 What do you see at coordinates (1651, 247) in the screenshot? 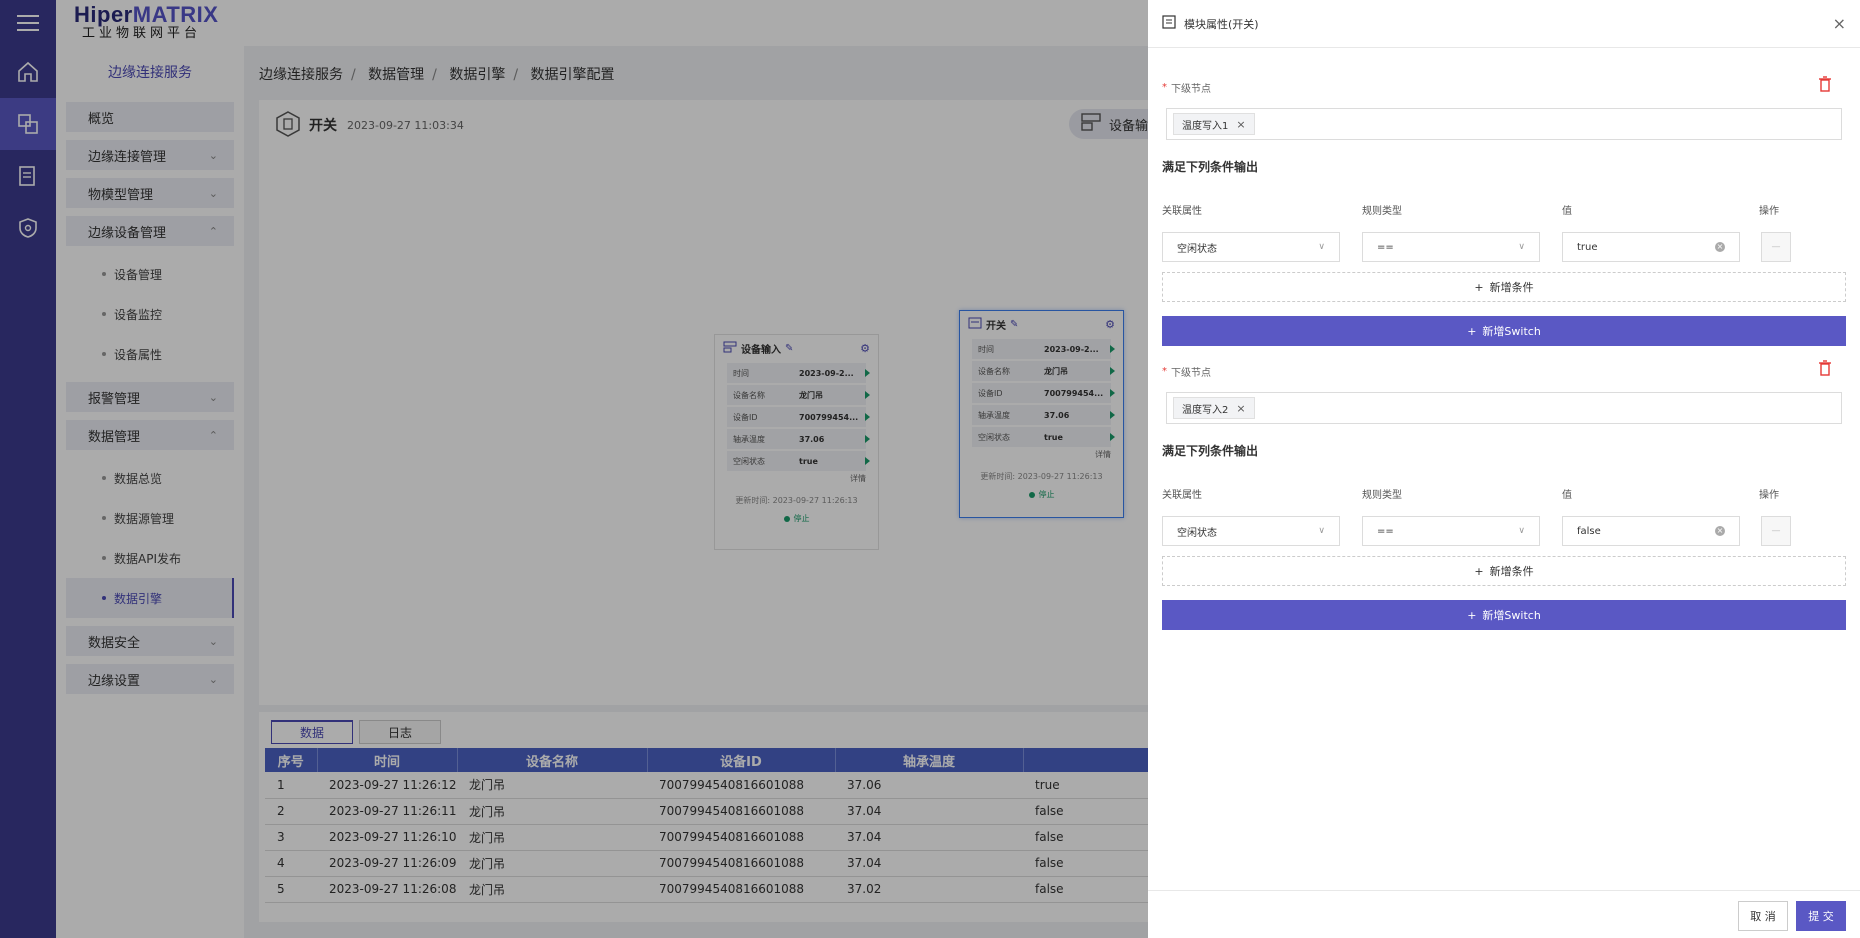
I see `value-input: true ×` at bounding box center [1651, 247].